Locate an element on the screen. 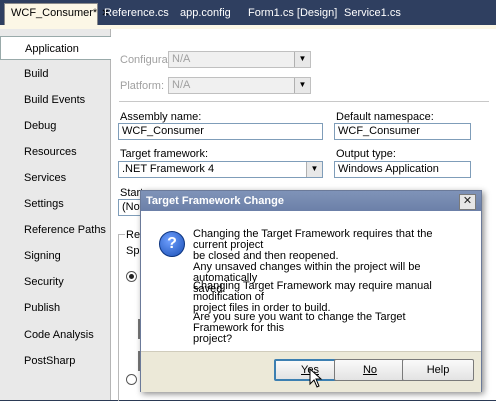 The image size is (496, 401). question-icon: ? is located at coordinates (172, 244).